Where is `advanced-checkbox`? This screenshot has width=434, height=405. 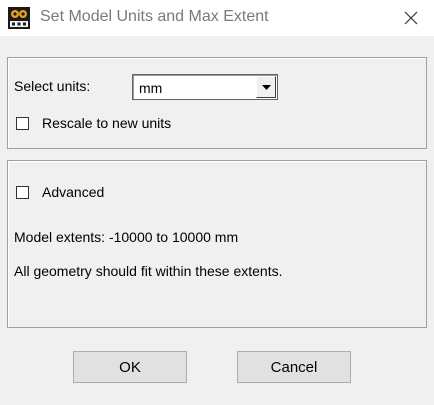
advanced-checkbox is located at coordinates (22, 192).